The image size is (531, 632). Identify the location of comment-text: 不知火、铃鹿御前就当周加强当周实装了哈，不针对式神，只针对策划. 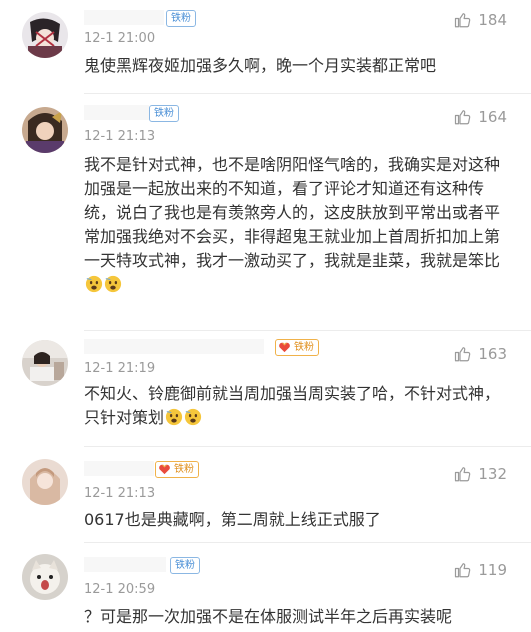
(299, 406).